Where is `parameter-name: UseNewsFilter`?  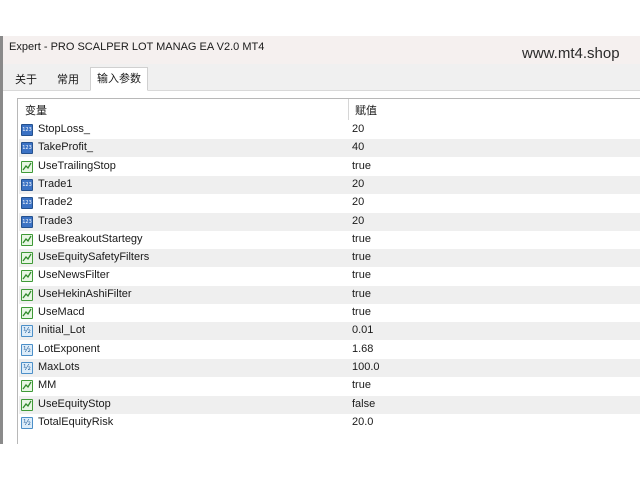
parameter-name: UseNewsFilter is located at coordinates (74, 275).